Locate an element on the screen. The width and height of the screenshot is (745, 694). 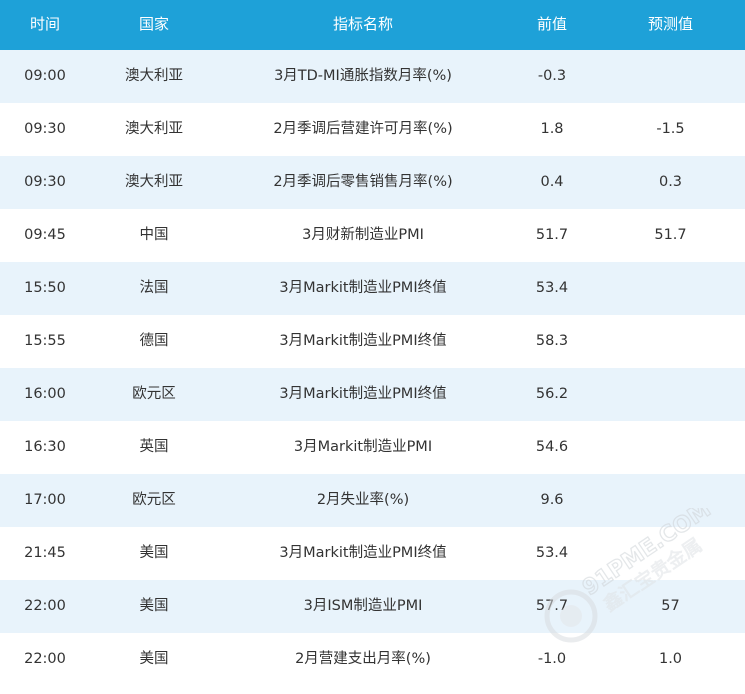
cell-time: 15:55 is located at coordinates (45, 341).